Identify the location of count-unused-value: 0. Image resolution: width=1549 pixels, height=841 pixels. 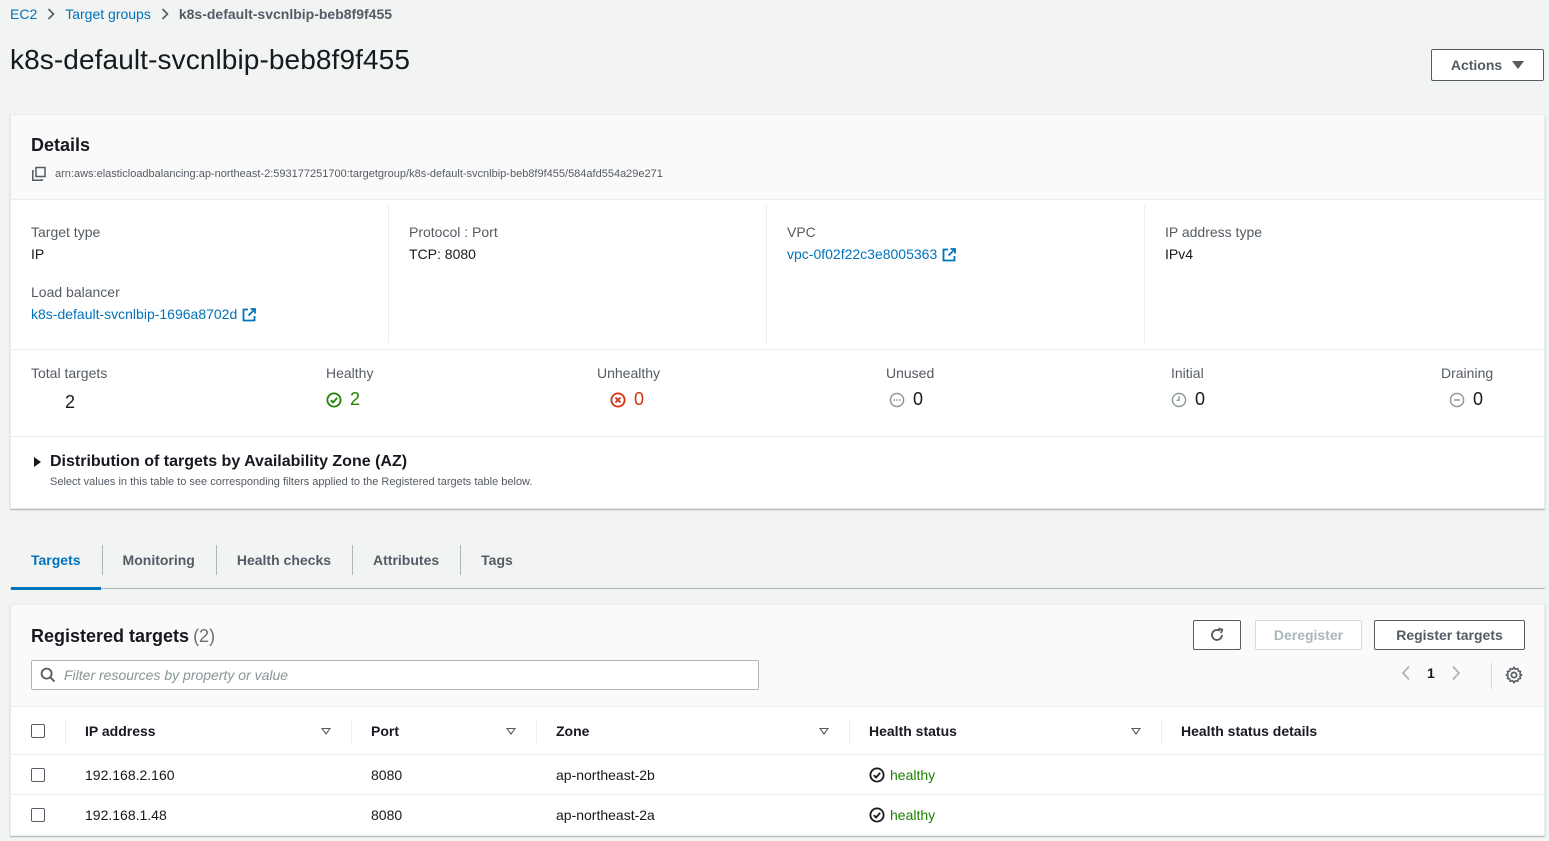
(918, 399).